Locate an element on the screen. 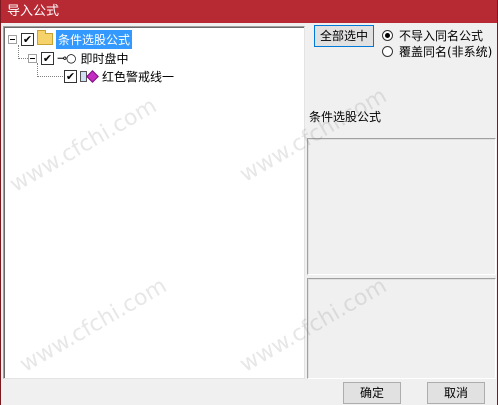 This screenshot has height=405, width=498. tree-item-child: ✔ ⊸○ 即时盘中 is located at coordinates (79, 58).